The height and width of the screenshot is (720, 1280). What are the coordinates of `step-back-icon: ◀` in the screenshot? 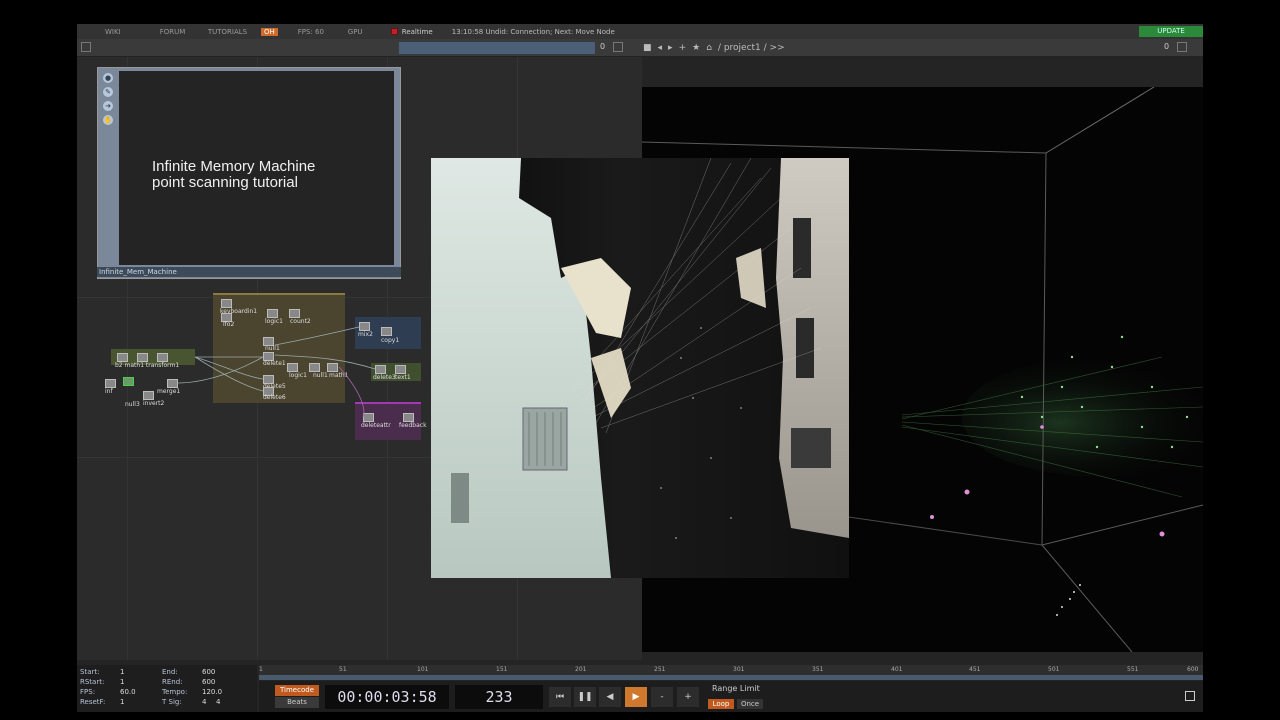 It's located at (610, 697).